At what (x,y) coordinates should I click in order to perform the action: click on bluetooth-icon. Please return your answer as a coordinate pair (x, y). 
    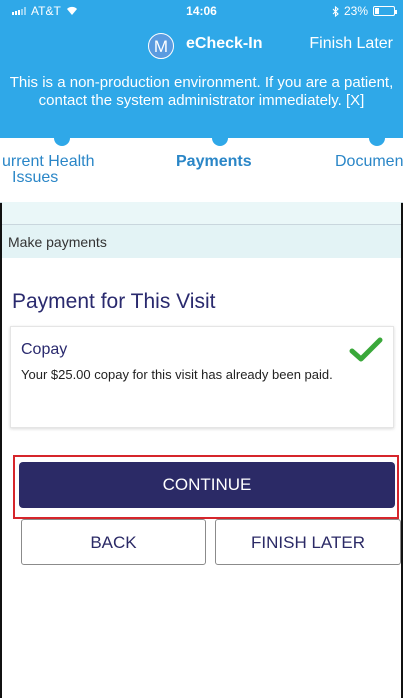
    Looking at the image, I should click on (335, 11).